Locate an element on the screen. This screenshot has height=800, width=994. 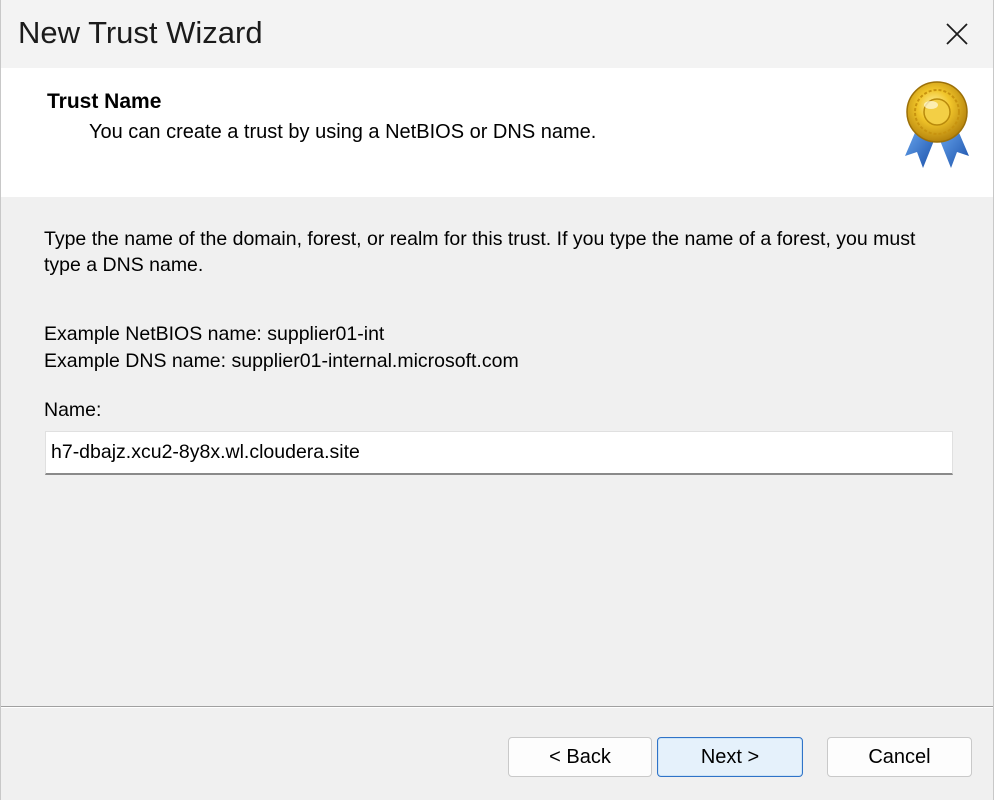
close-button is located at coordinates (957, 34).